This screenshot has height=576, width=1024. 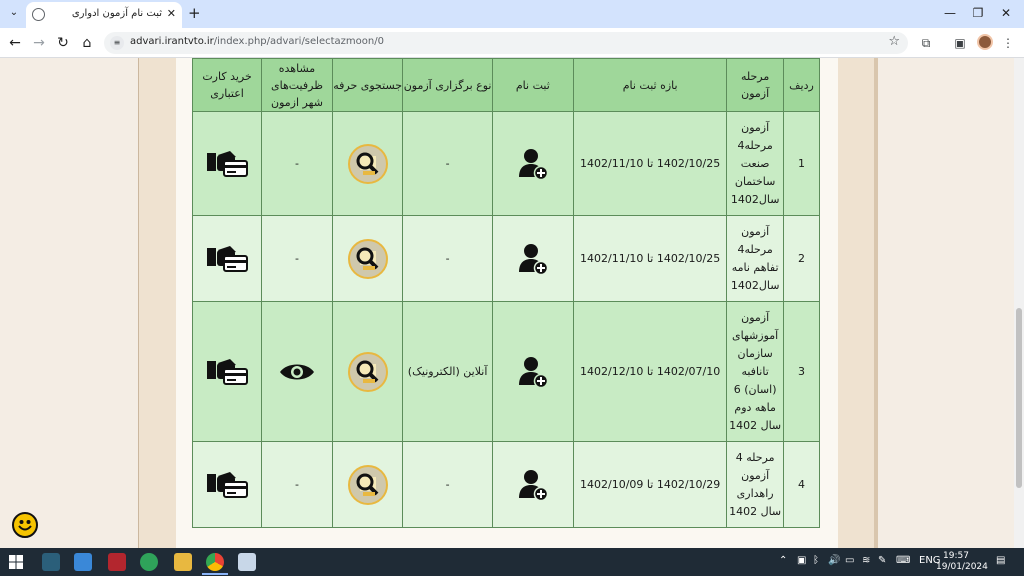 What do you see at coordinates (1000, 560) in the screenshot?
I see `notification-icon: ▤` at bounding box center [1000, 560].